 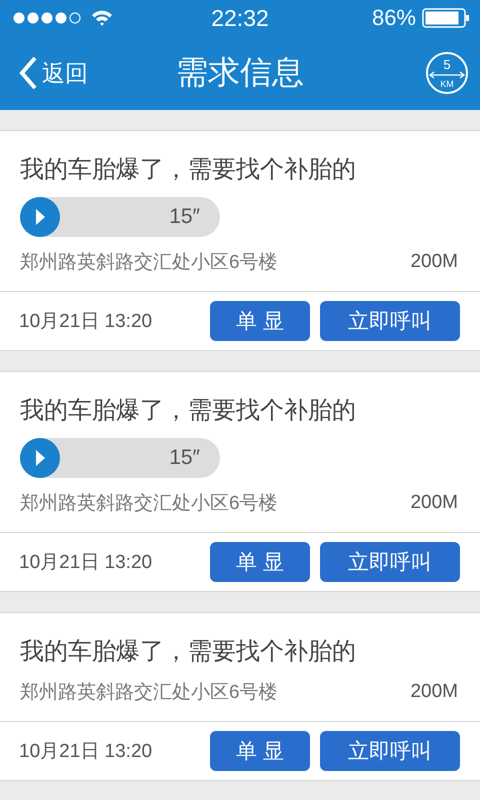 What do you see at coordinates (65, 73) in the screenshot?
I see `back-label: 返回` at bounding box center [65, 73].